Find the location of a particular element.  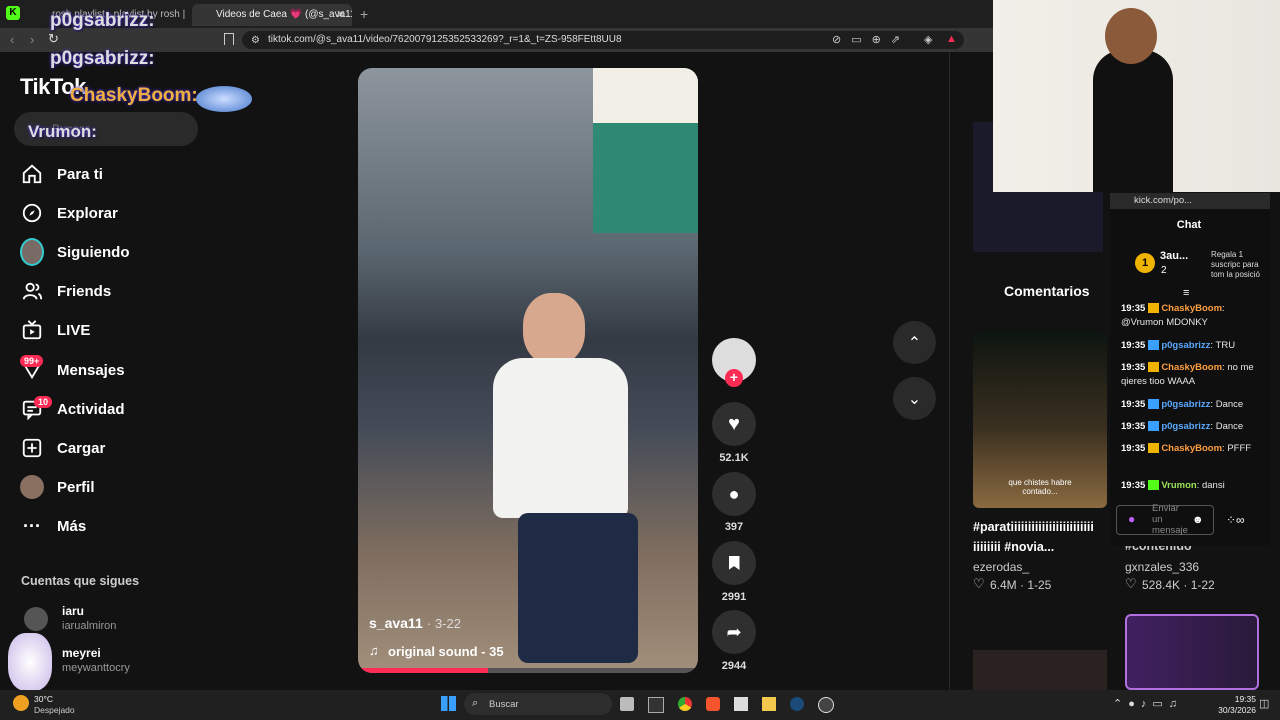

person-shirt is located at coordinates (560, 438).